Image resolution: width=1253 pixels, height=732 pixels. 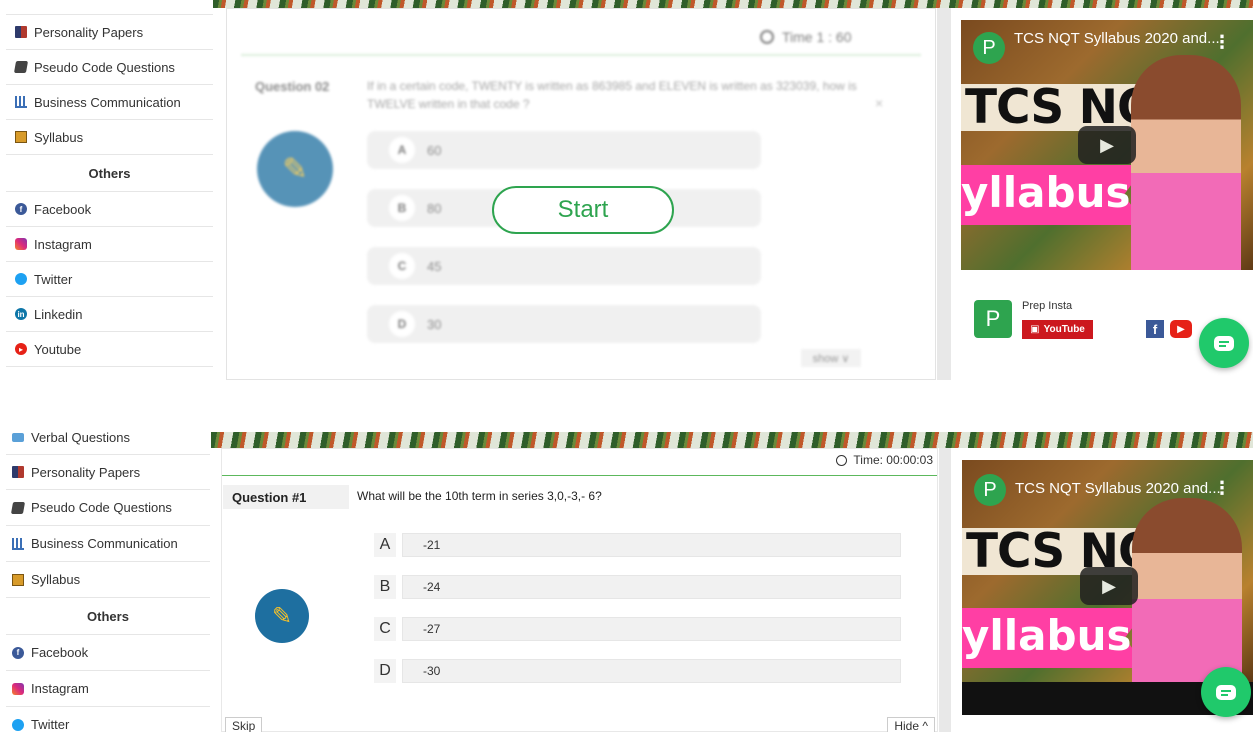 I want to click on timer-text: Time: 00:00:03, so click(x=893, y=460).